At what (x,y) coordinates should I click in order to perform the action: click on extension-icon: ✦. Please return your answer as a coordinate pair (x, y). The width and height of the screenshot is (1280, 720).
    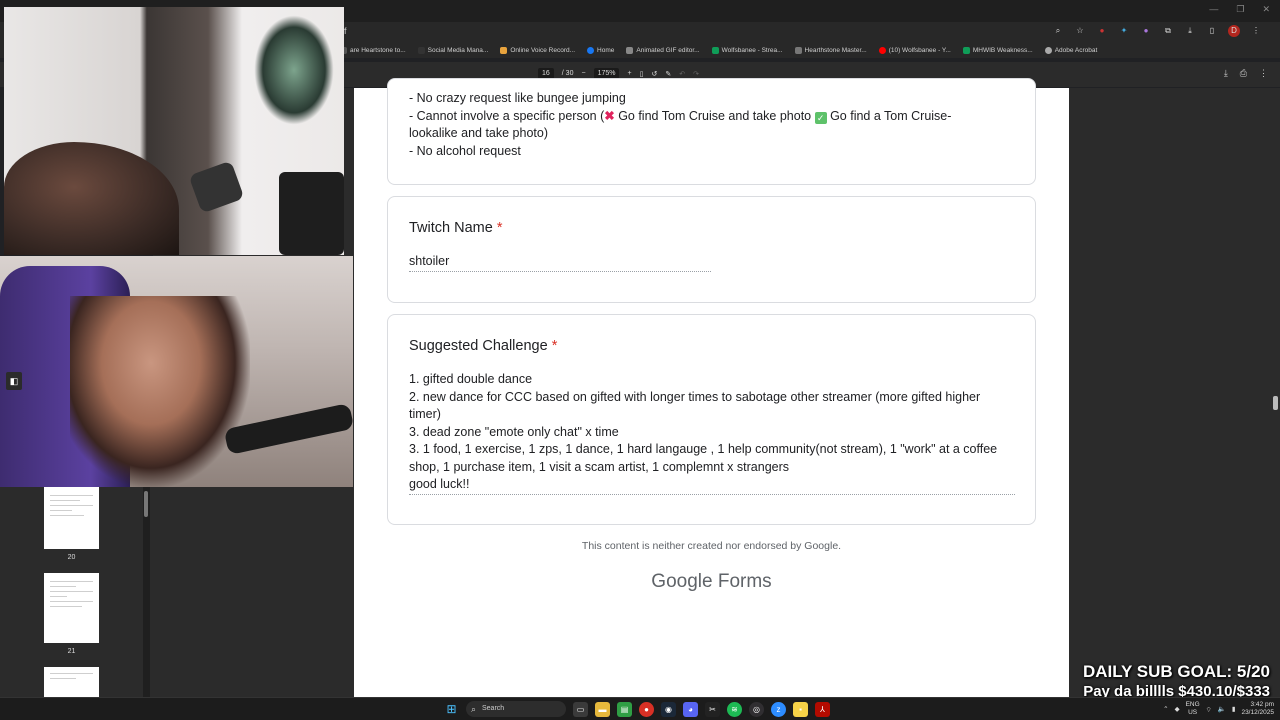
    Looking at the image, I should click on (1124, 31).